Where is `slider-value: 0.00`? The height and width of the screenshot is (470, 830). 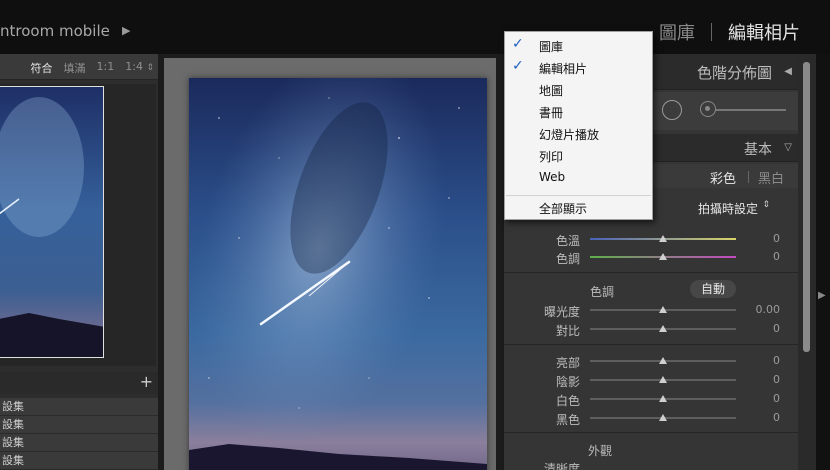
slider-value: 0.00 is located at coordinates (768, 309).